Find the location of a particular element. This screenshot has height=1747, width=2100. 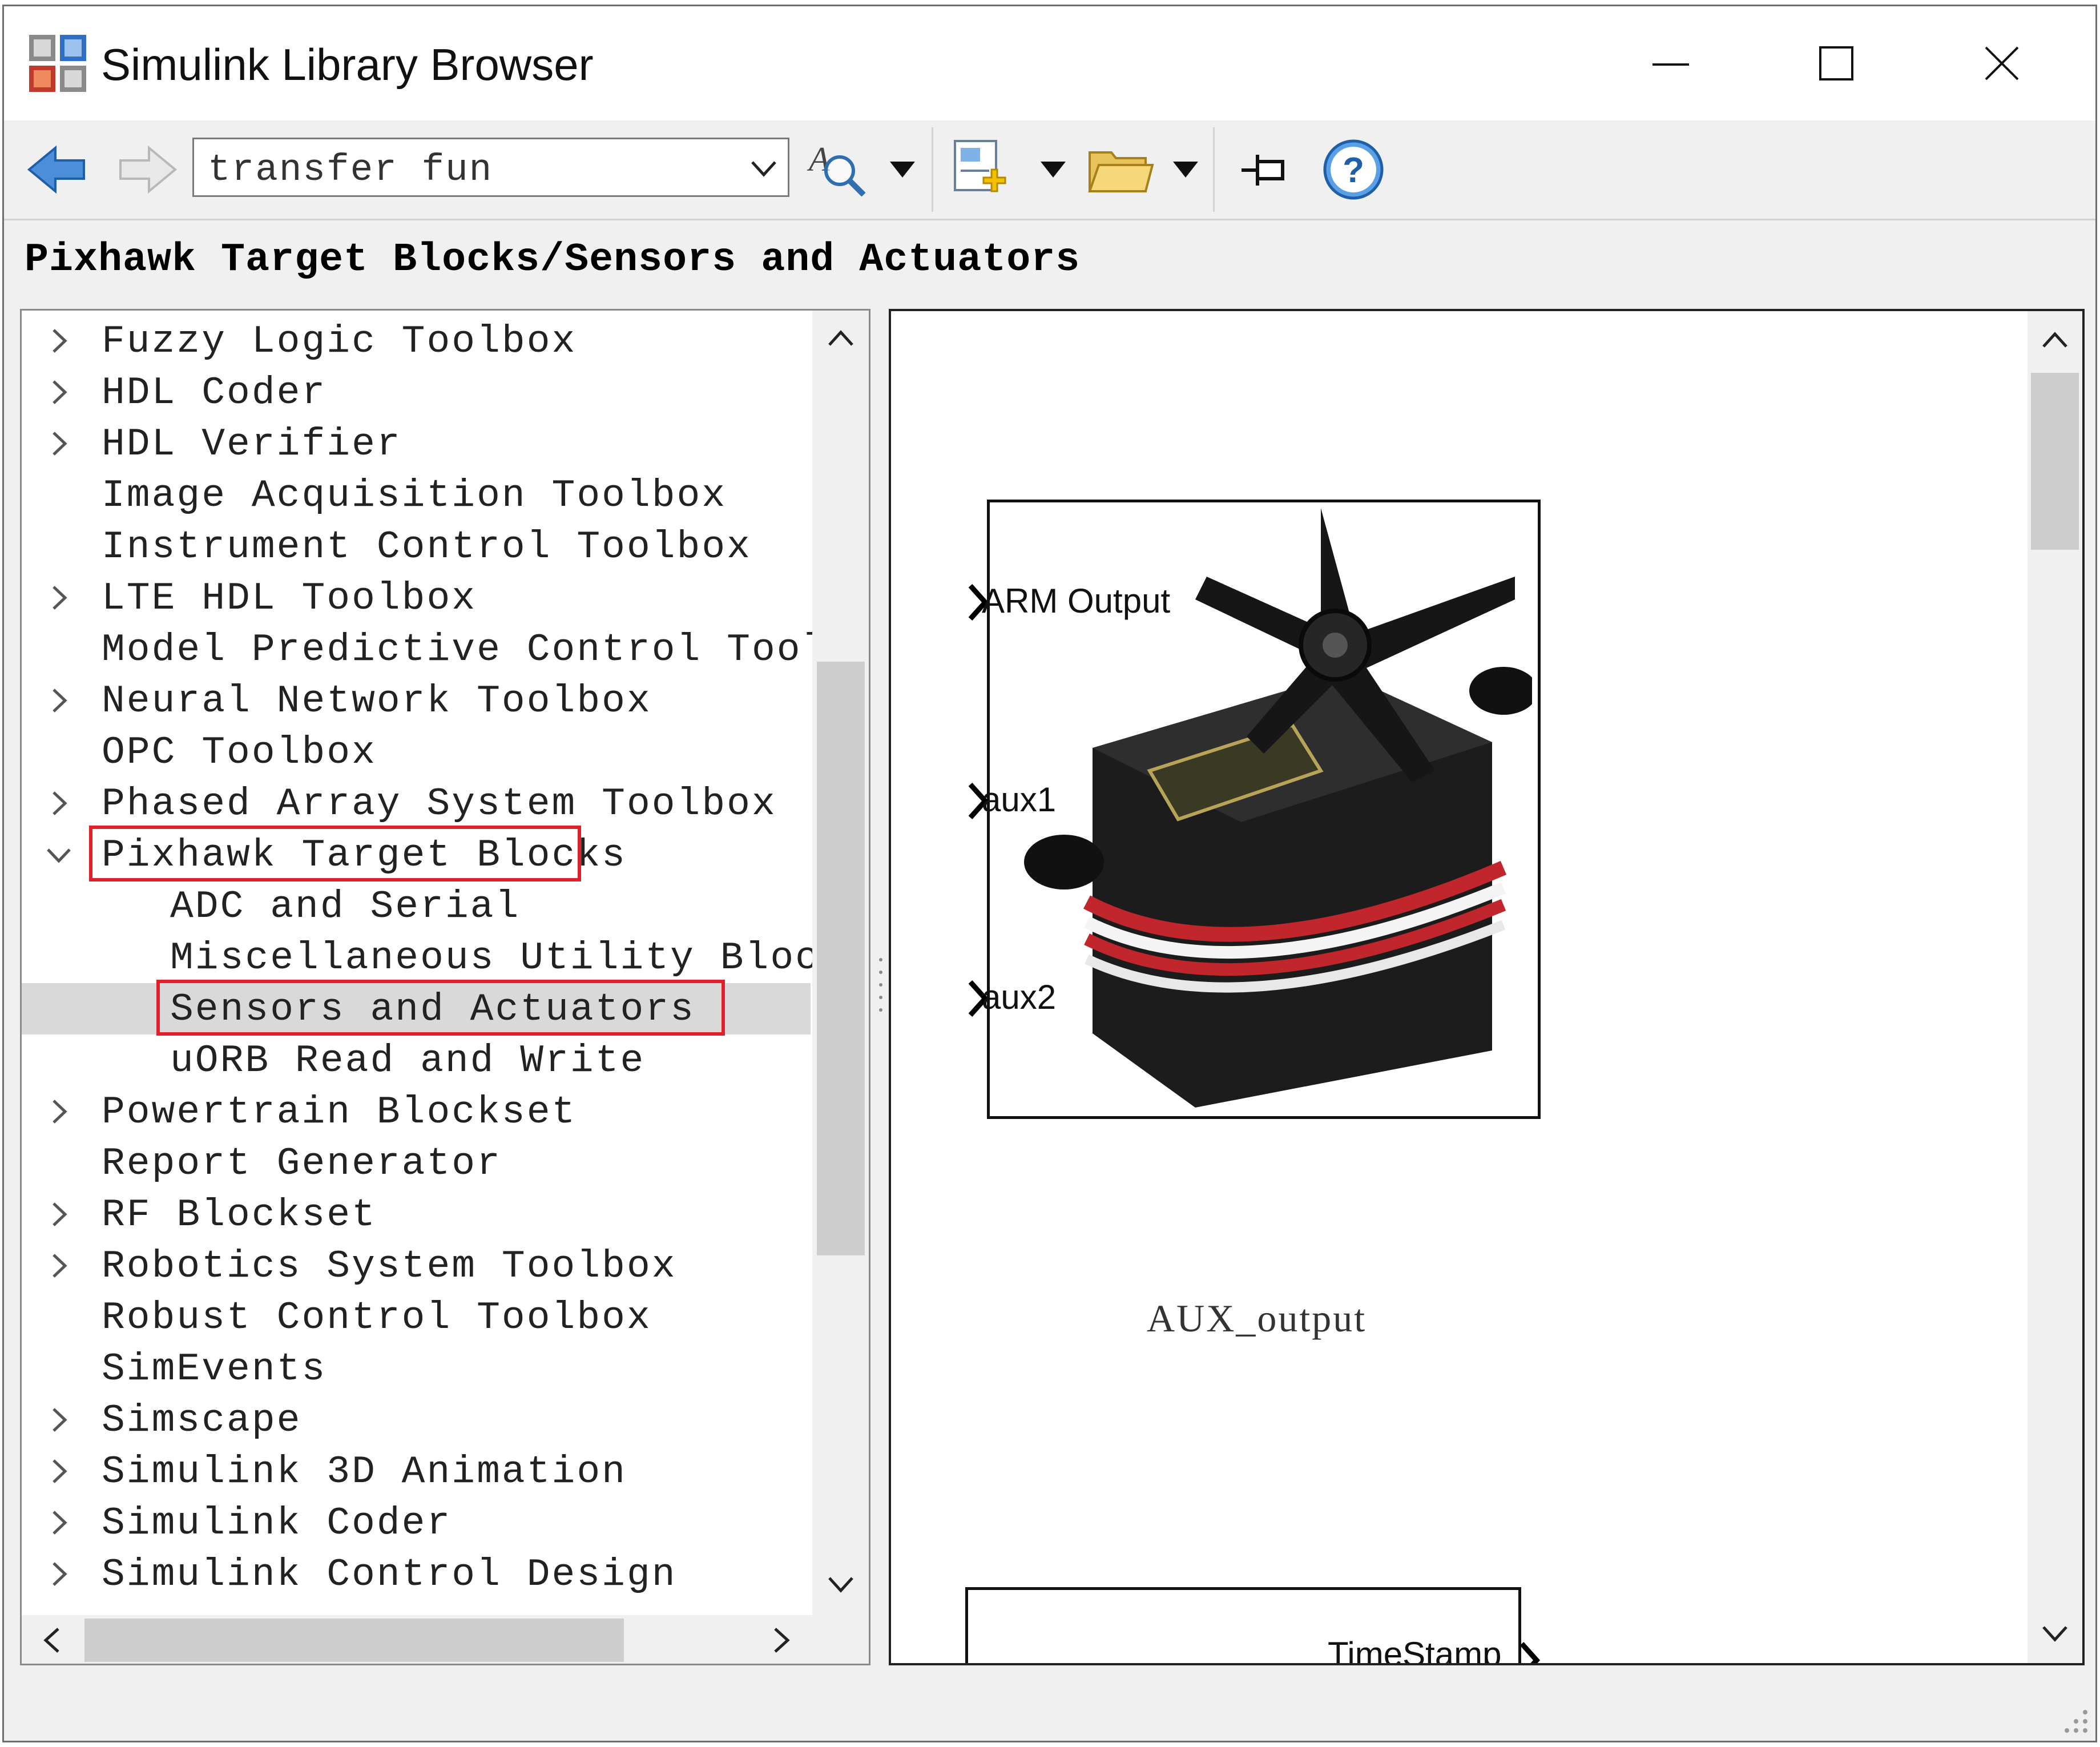

search-options-dropdown-icon is located at coordinates (902, 169).